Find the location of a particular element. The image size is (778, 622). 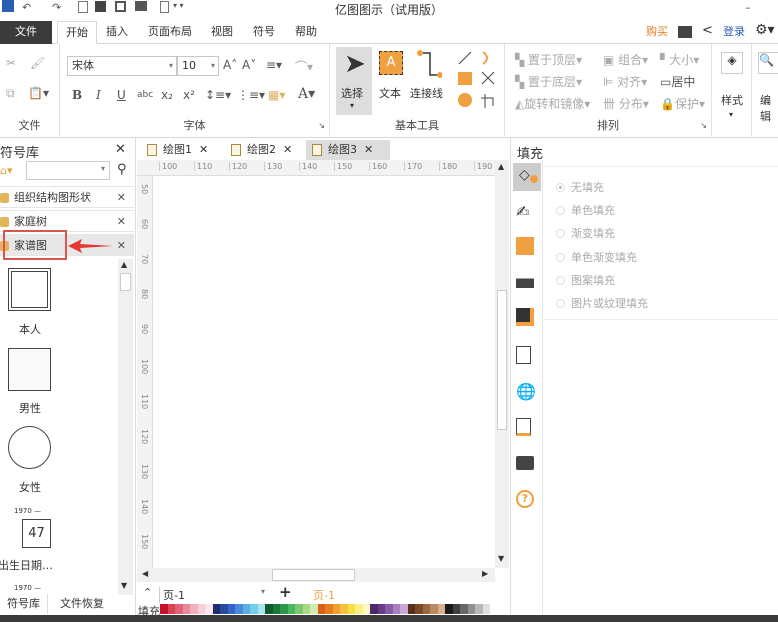

tab-help: 帮助 is located at coordinates (306, 32).